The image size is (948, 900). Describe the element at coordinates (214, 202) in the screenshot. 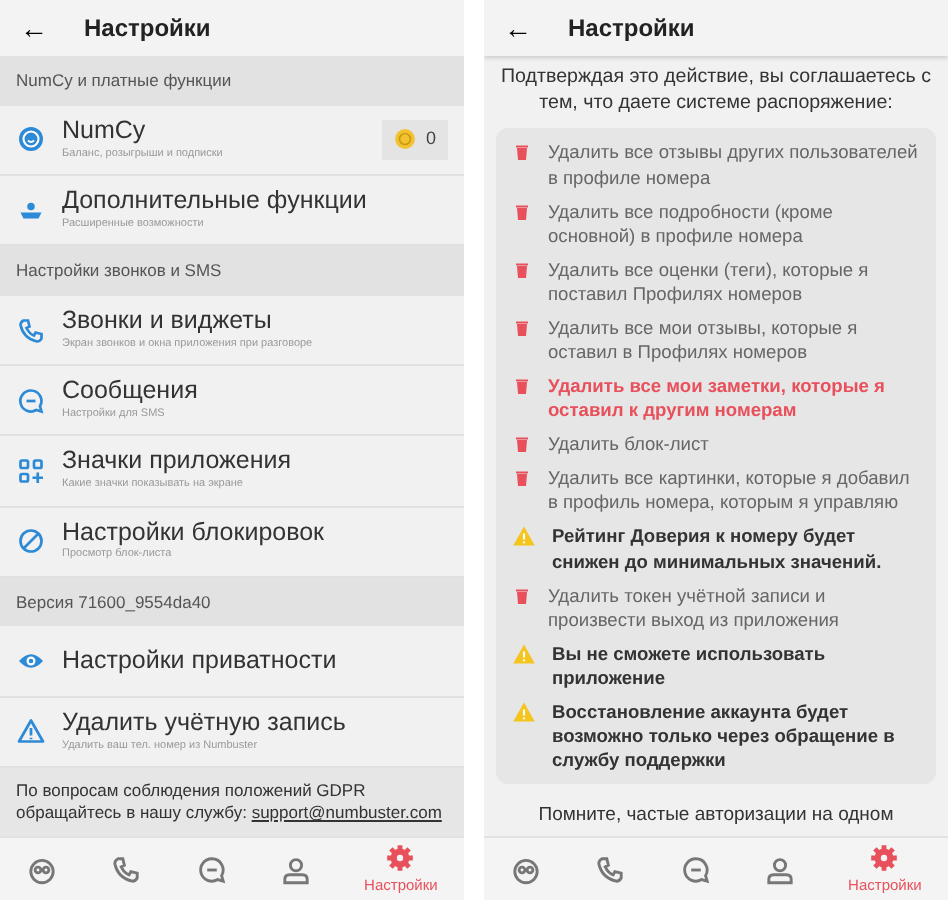

I see `row-title: Дополнительные функции` at that location.